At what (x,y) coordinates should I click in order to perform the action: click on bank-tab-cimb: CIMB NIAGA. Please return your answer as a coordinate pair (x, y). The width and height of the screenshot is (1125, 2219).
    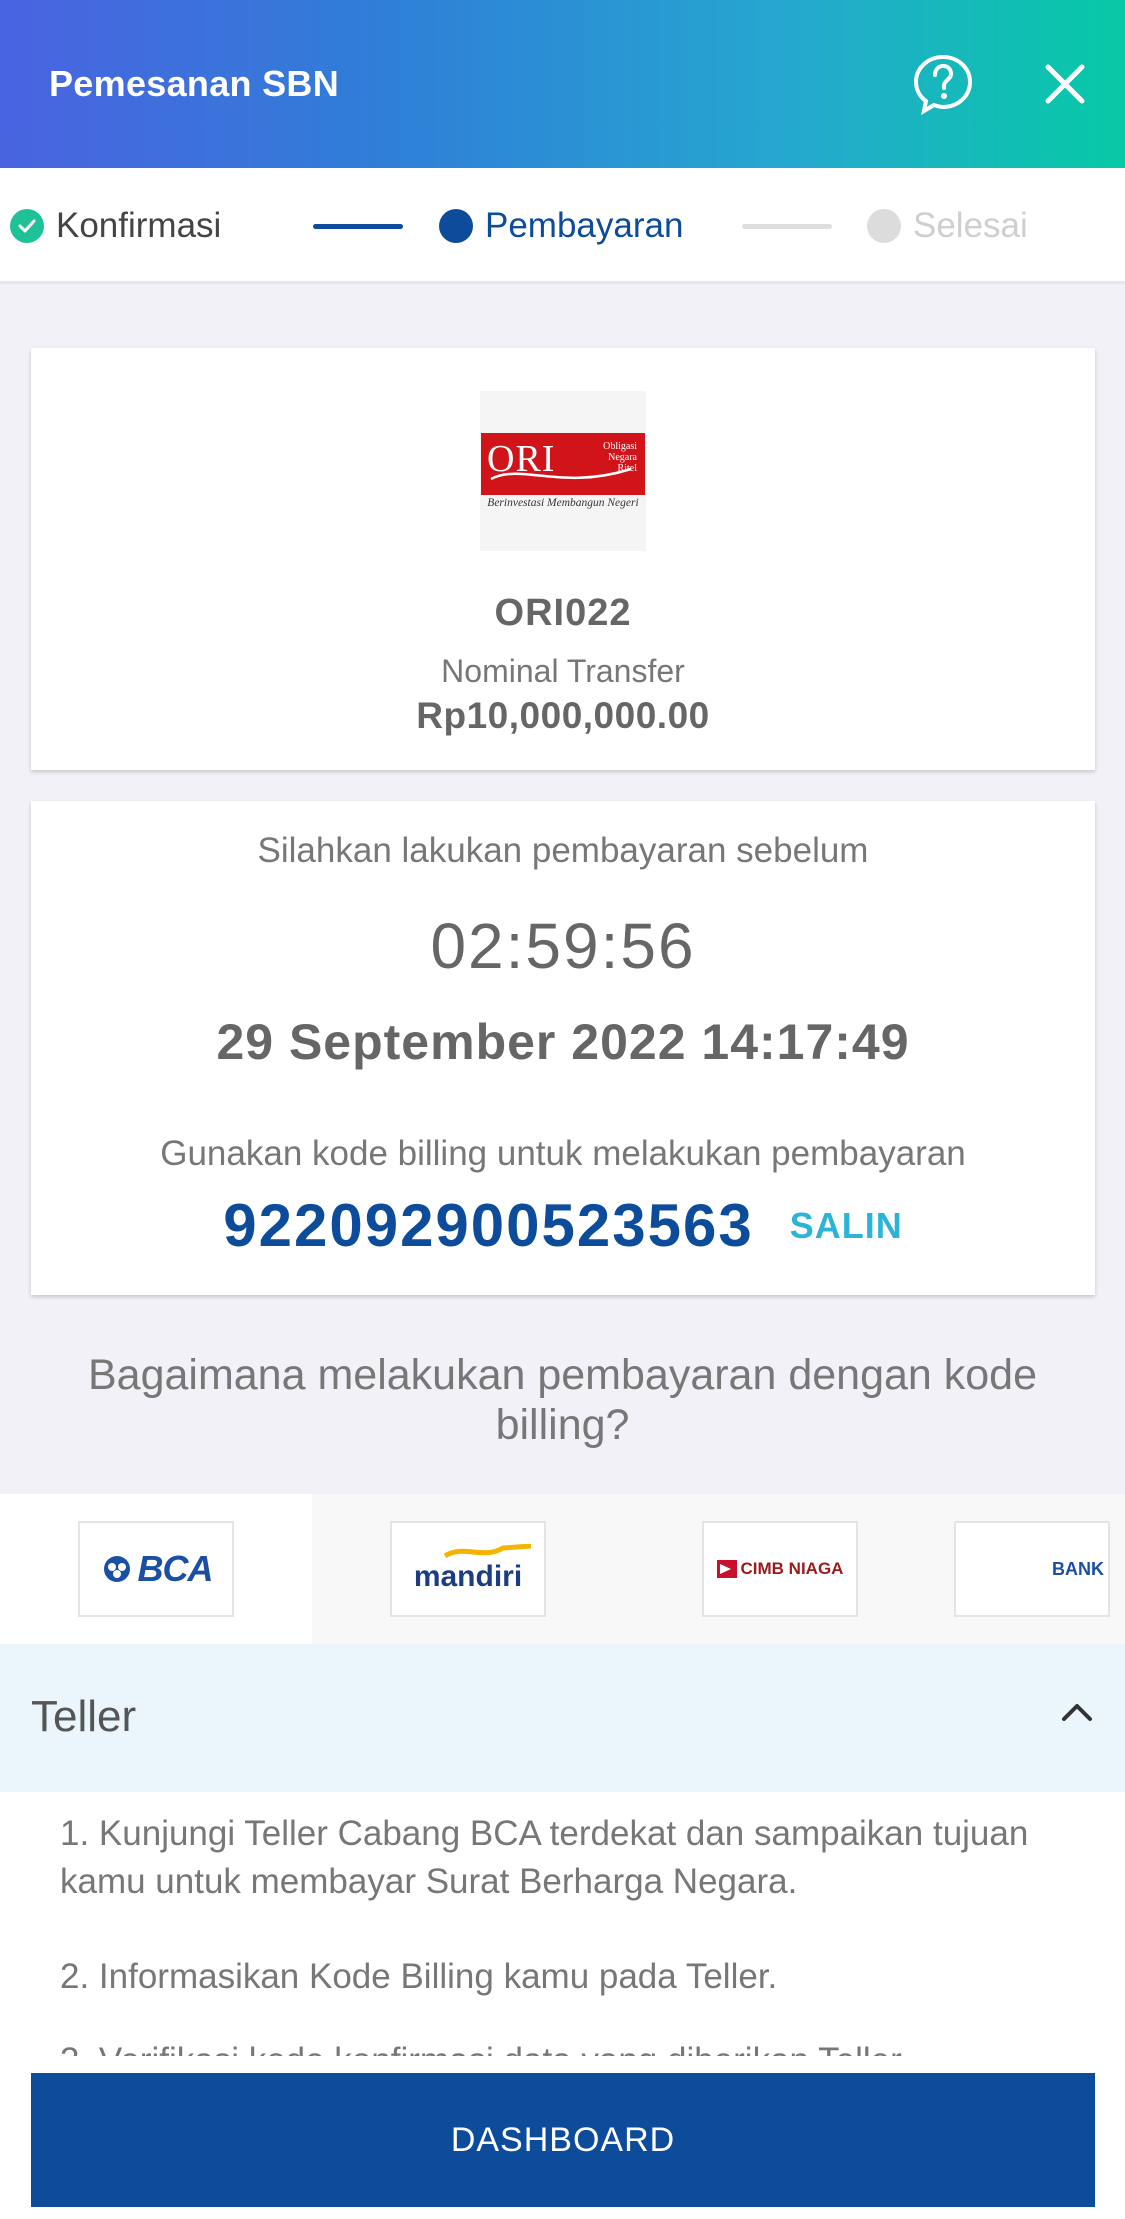
    Looking at the image, I should click on (780, 1569).